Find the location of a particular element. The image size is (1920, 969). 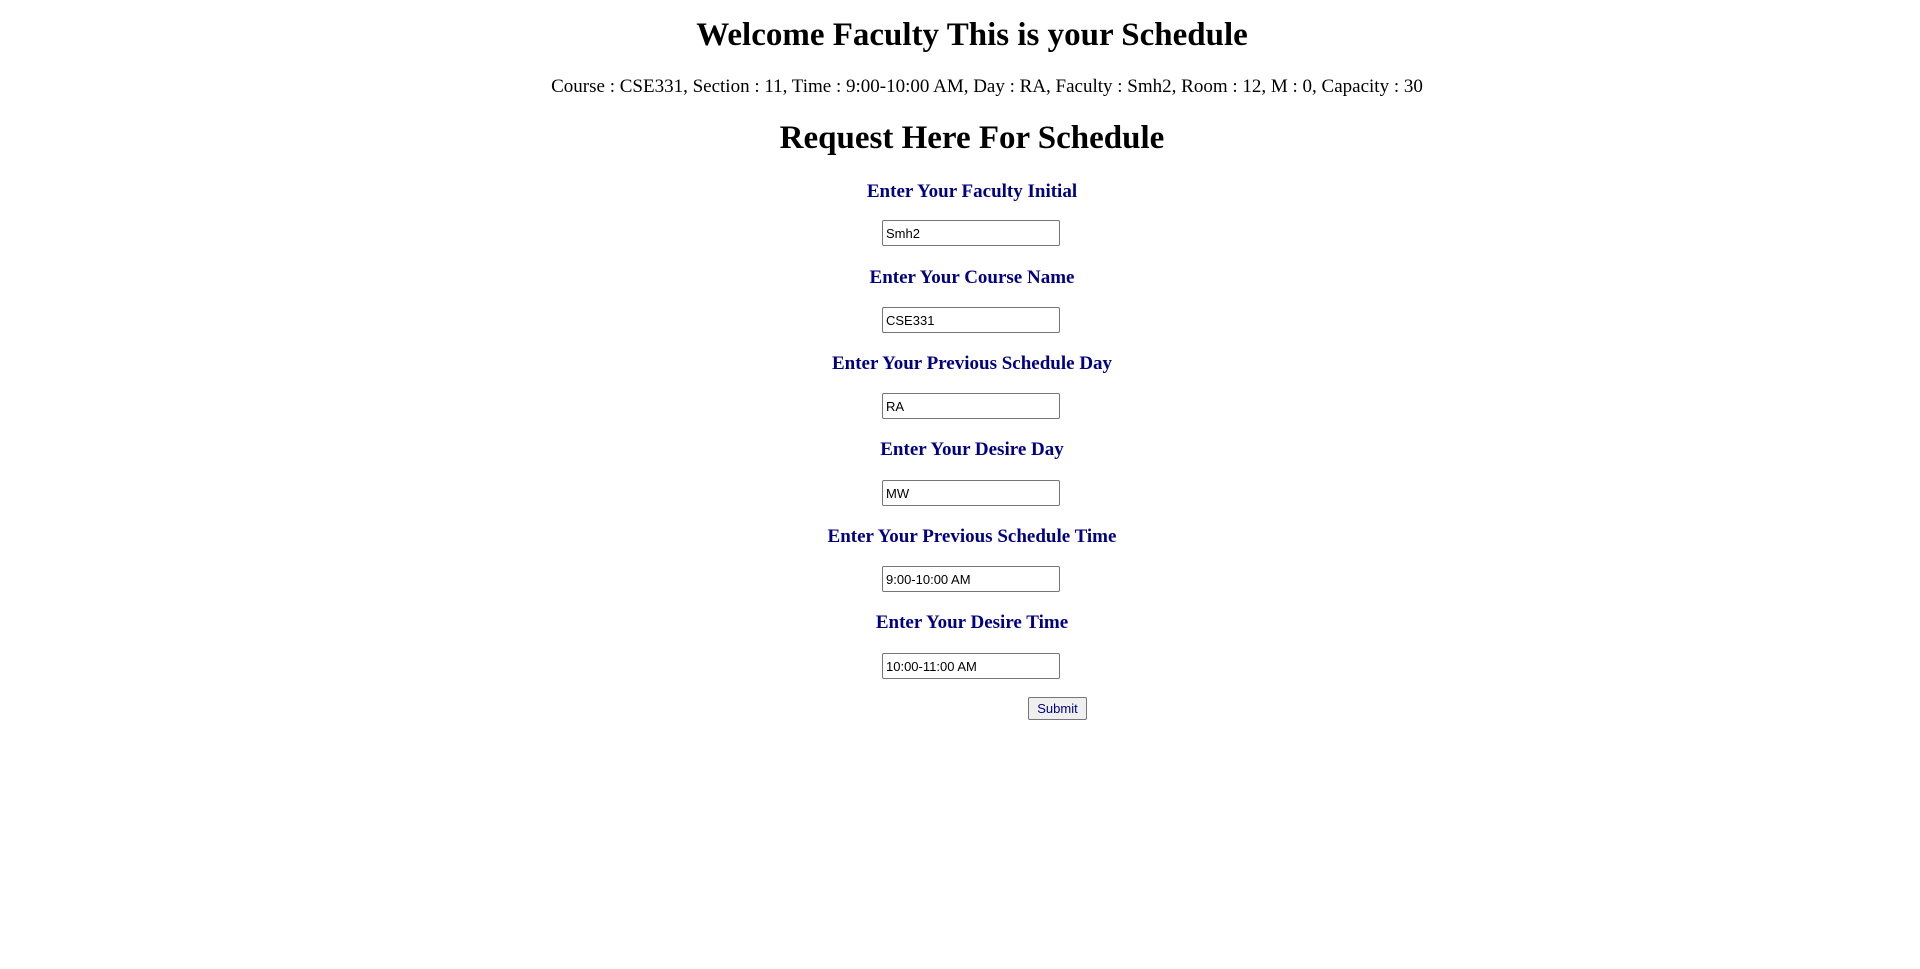

desire-time-input is located at coordinates (971, 666).